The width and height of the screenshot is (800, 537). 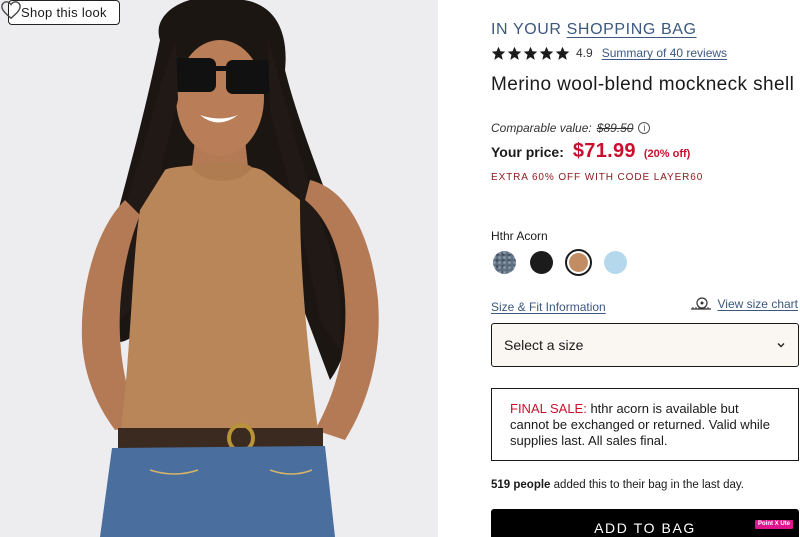 I want to click on in-bag-notice: IN YOUR SHOPPING BAG, so click(x=594, y=30).